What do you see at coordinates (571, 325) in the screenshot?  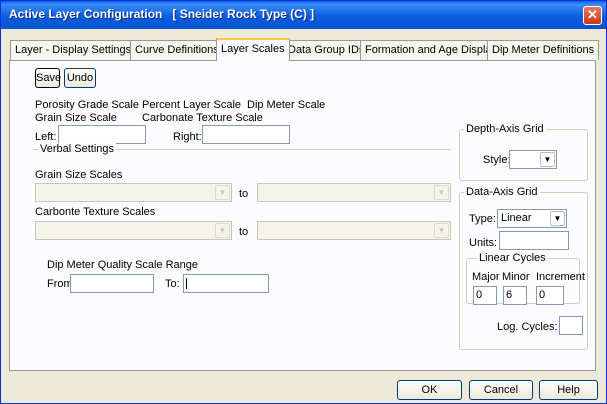 I see `log-cycles-input` at bounding box center [571, 325].